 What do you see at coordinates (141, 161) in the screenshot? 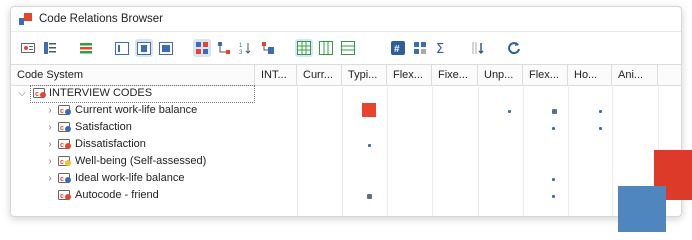
I see `tree-row-label: Well-being (Self-assessed)` at bounding box center [141, 161].